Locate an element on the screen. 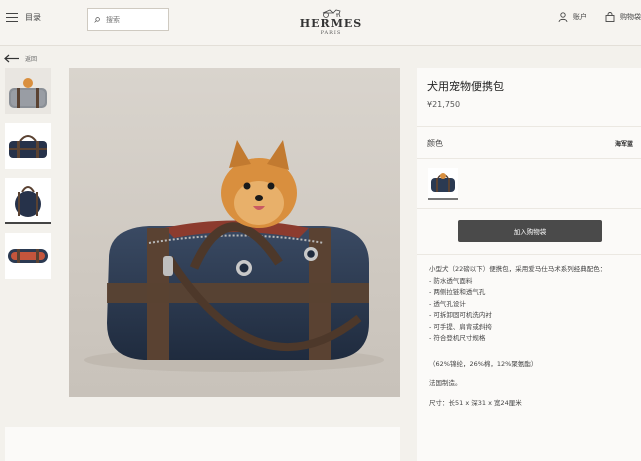  account-button: 账户 is located at coordinates (572, 17).